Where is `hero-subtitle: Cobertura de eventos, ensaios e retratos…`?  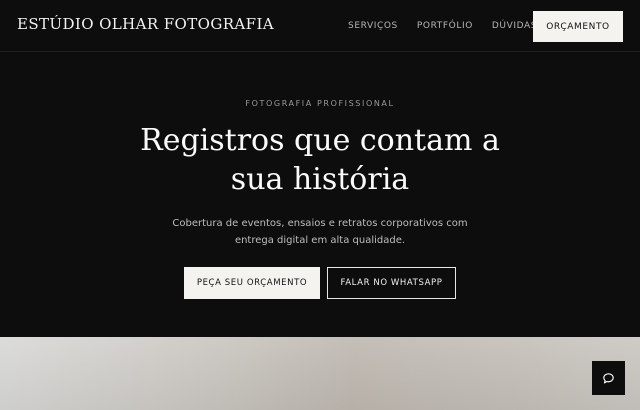 hero-subtitle: Cobertura de eventos, ensaios e retratos… is located at coordinates (320, 232).